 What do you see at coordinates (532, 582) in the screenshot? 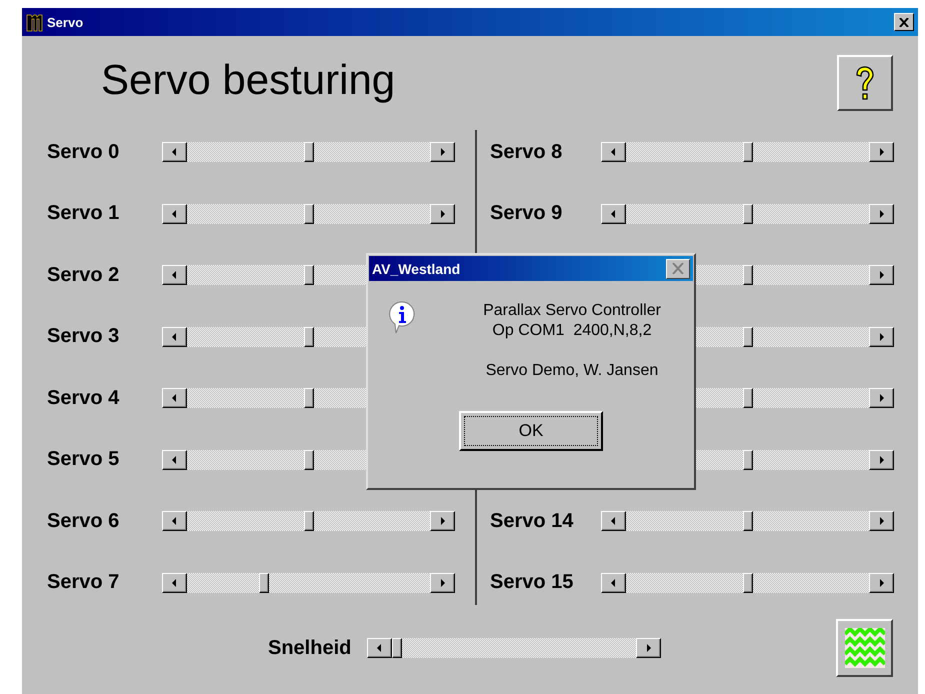
I see `servo-label: Servo 15` at bounding box center [532, 582].